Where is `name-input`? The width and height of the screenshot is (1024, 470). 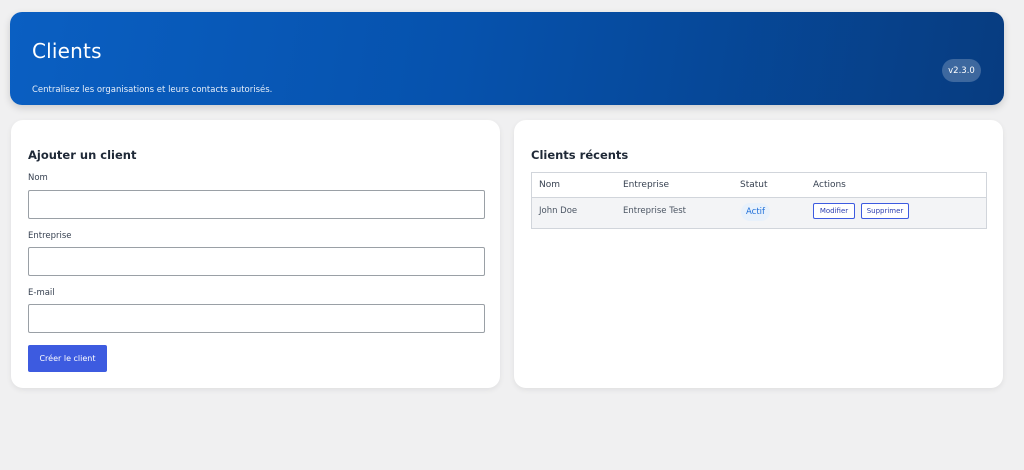
name-input is located at coordinates (256, 204).